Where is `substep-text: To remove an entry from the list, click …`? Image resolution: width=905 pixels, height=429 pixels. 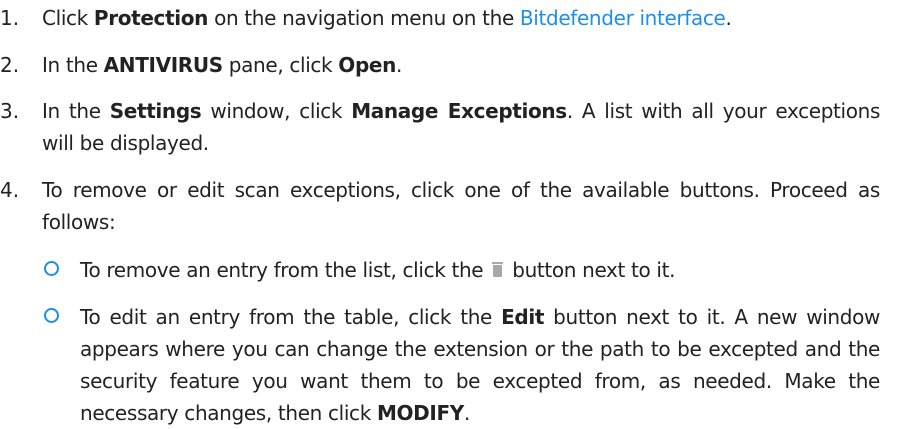 substep-text: To remove an entry from the list, click … is located at coordinates (378, 270).